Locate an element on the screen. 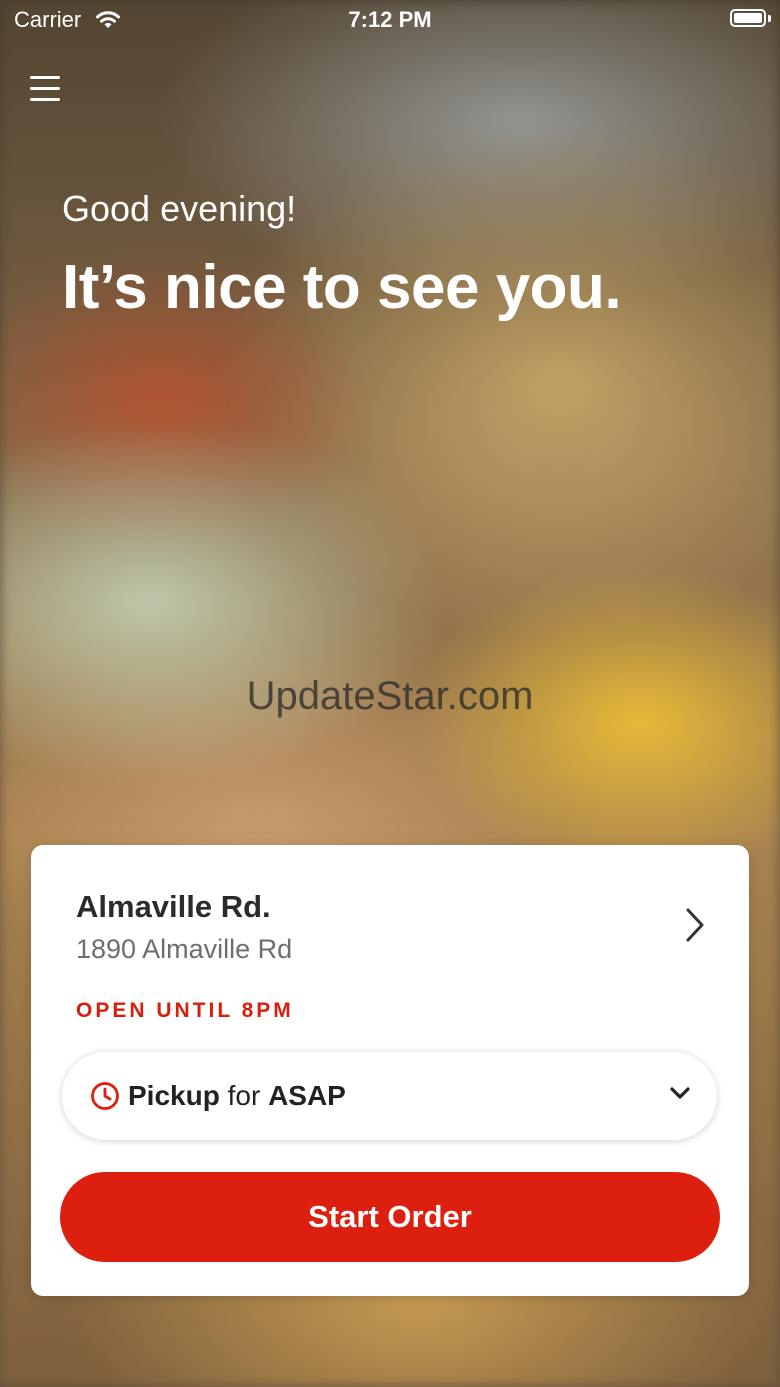  location-selector: Almaville Rd. 1890 Almaville Rd is located at coordinates (390, 910).